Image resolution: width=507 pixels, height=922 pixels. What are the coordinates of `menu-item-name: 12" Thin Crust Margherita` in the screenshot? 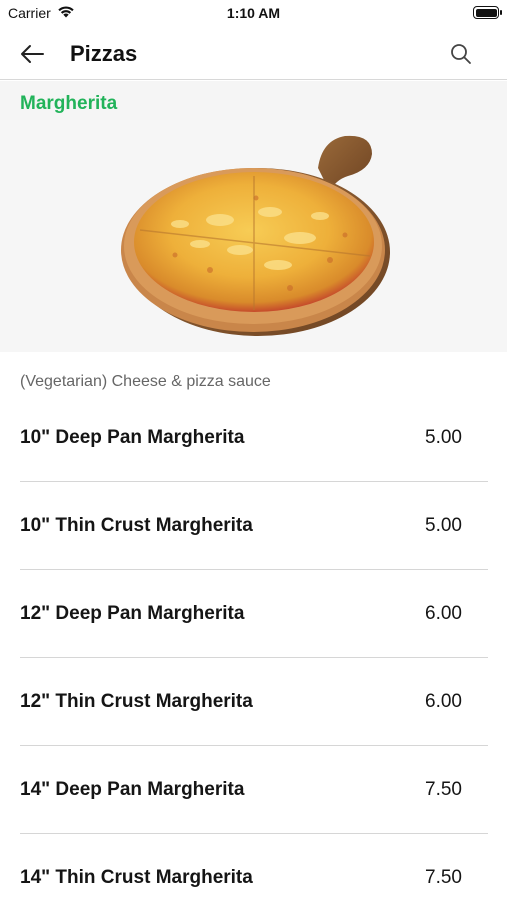 It's located at (136, 701).